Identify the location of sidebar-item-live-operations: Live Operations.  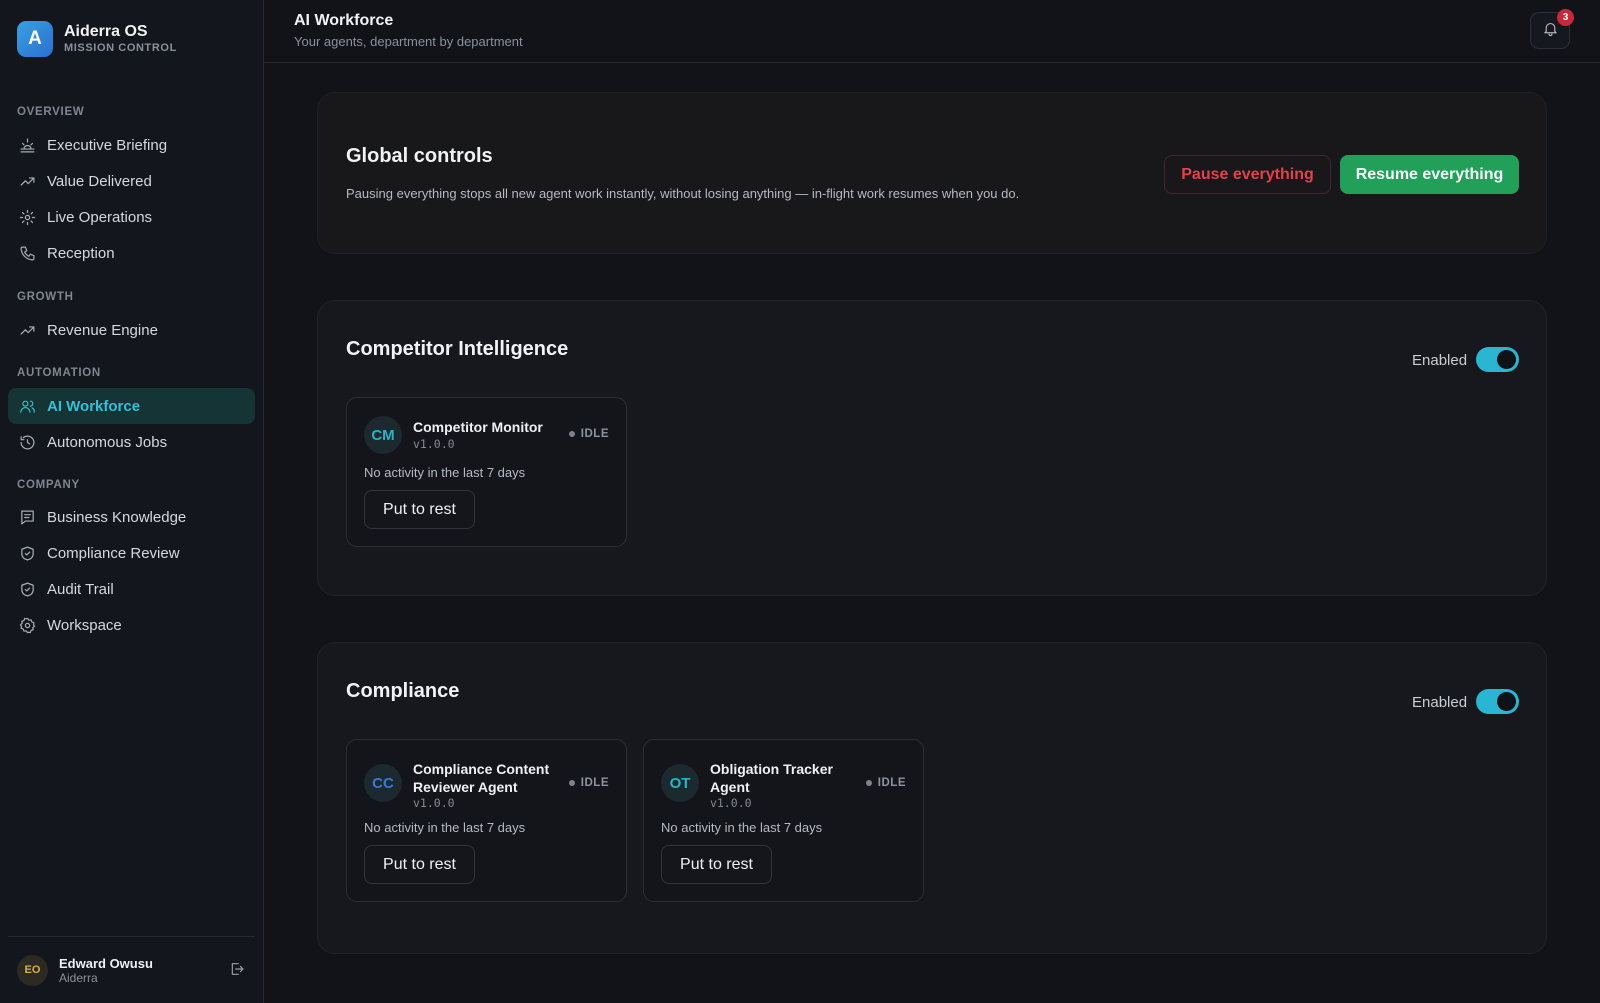
(131, 217).